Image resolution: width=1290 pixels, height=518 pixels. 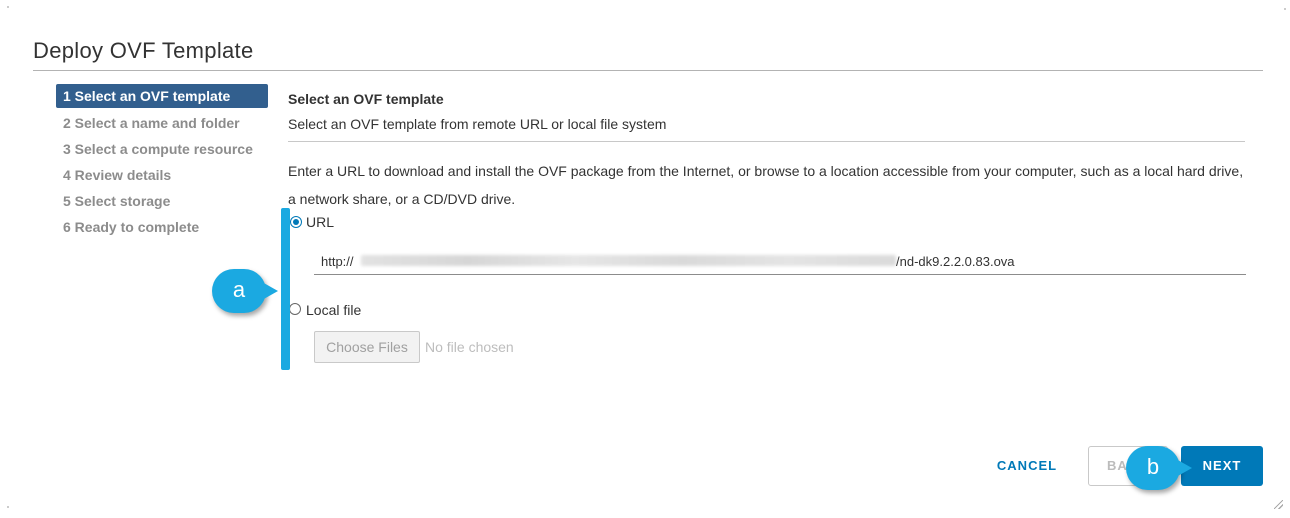 What do you see at coordinates (117, 201) in the screenshot?
I see `step-select-storage: 5 Select storage` at bounding box center [117, 201].